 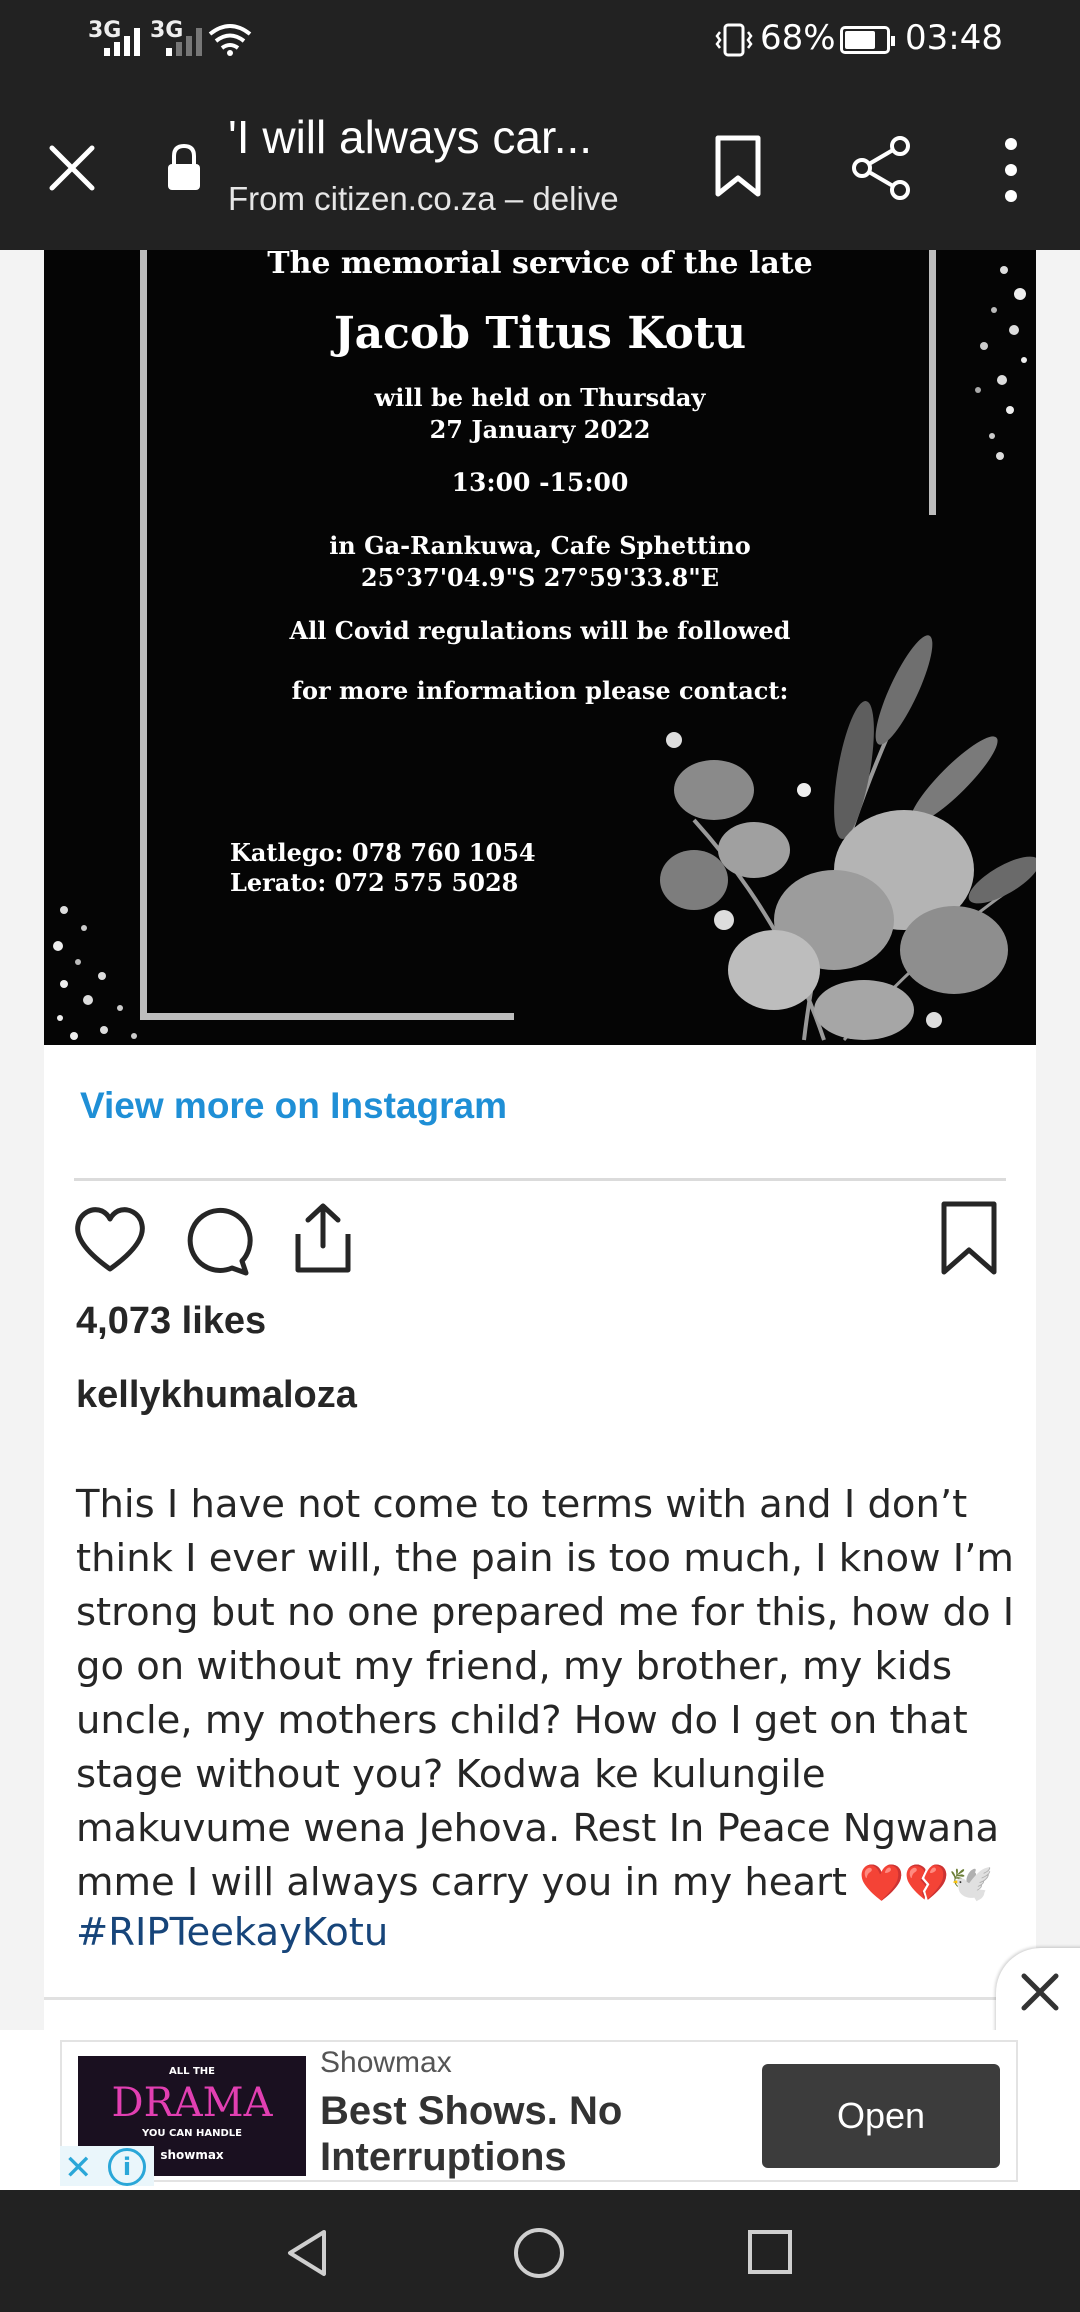 What do you see at coordinates (461, 1882) in the screenshot?
I see `caption-line: mme I will always carry you in my heart` at bounding box center [461, 1882].